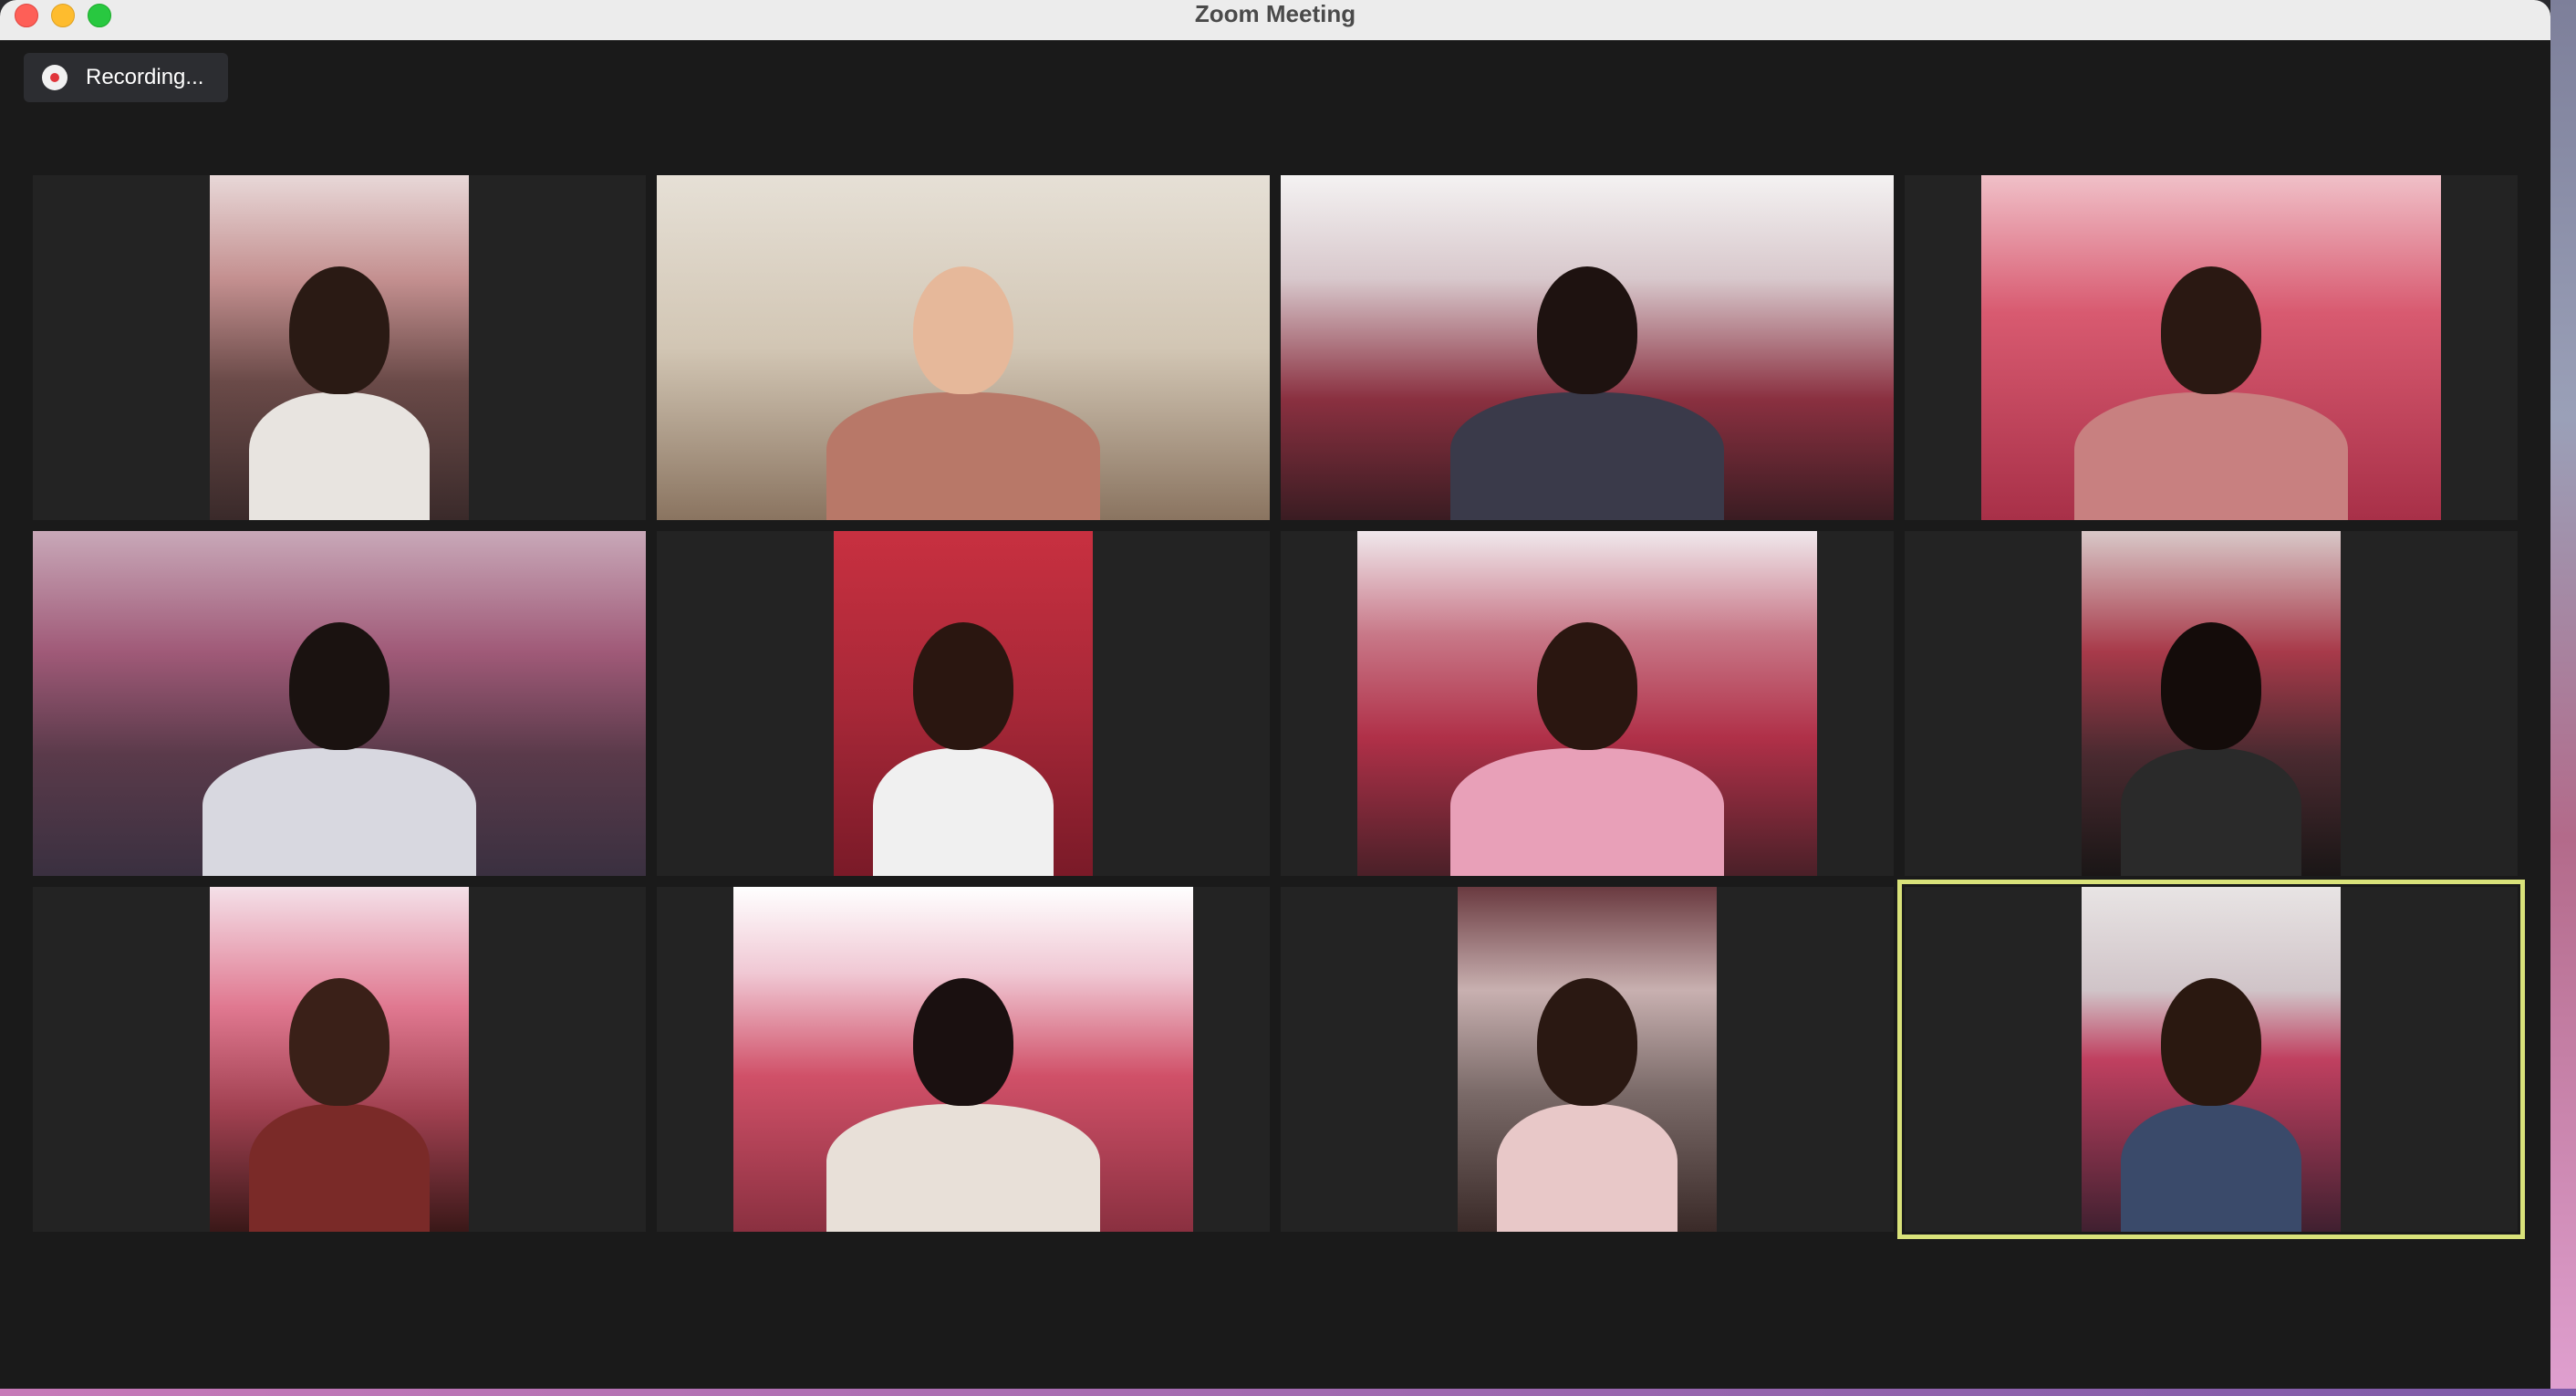  What do you see at coordinates (2563, 698) in the screenshot?
I see `desktop-background` at bounding box center [2563, 698].